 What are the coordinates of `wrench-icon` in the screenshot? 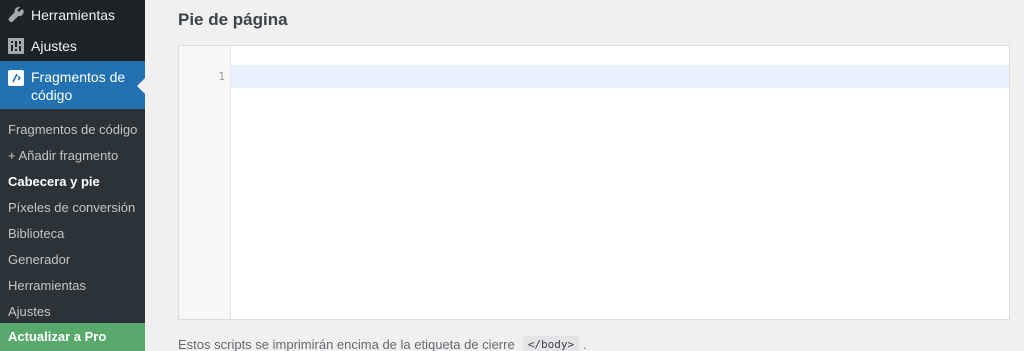 It's located at (16, 15).